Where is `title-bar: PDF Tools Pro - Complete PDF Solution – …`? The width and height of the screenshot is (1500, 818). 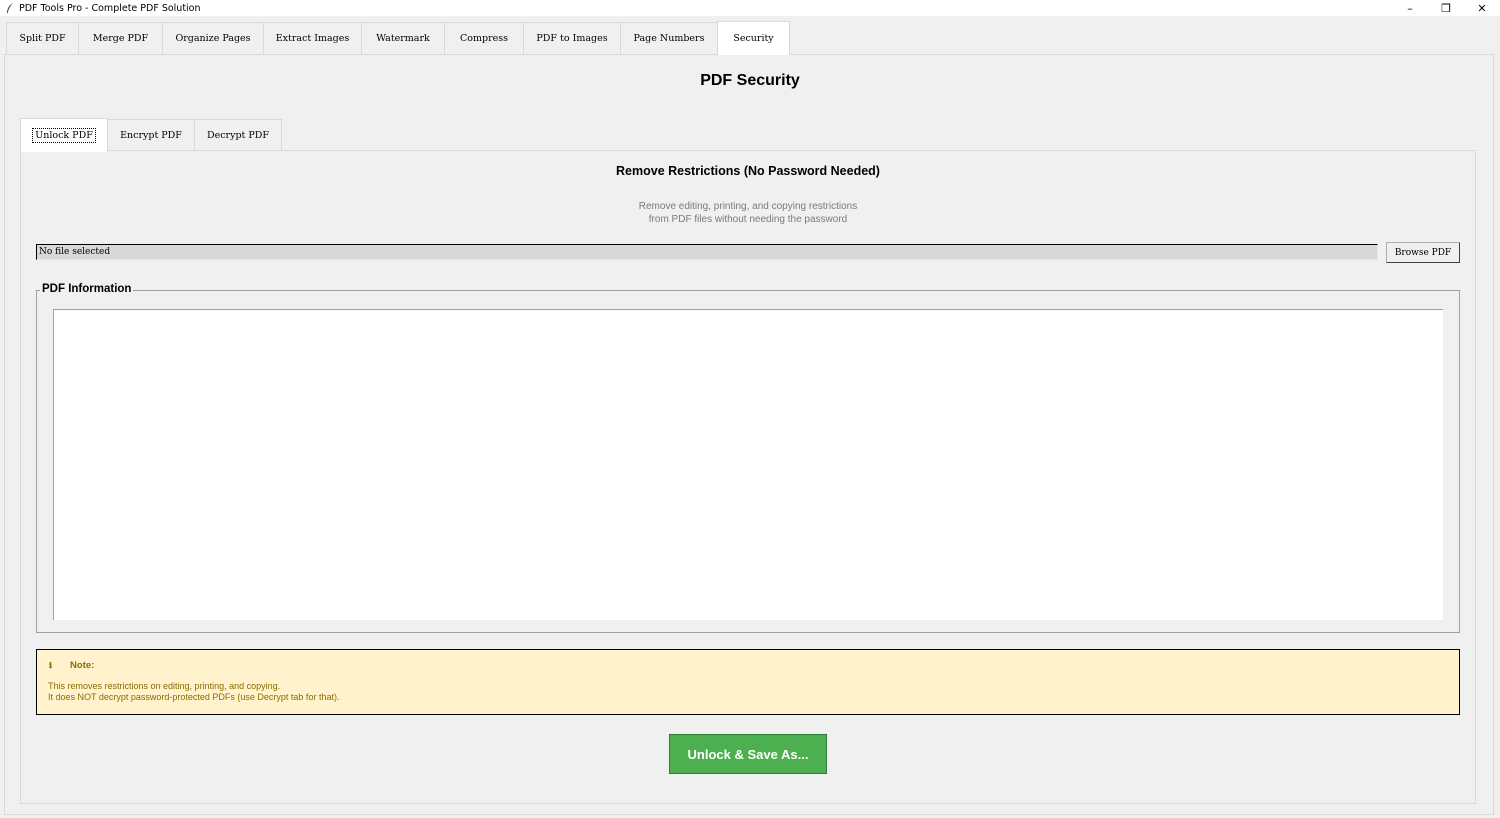
title-bar: PDF Tools Pro - Complete PDF Solution – … is located at coordinates (750, 8).